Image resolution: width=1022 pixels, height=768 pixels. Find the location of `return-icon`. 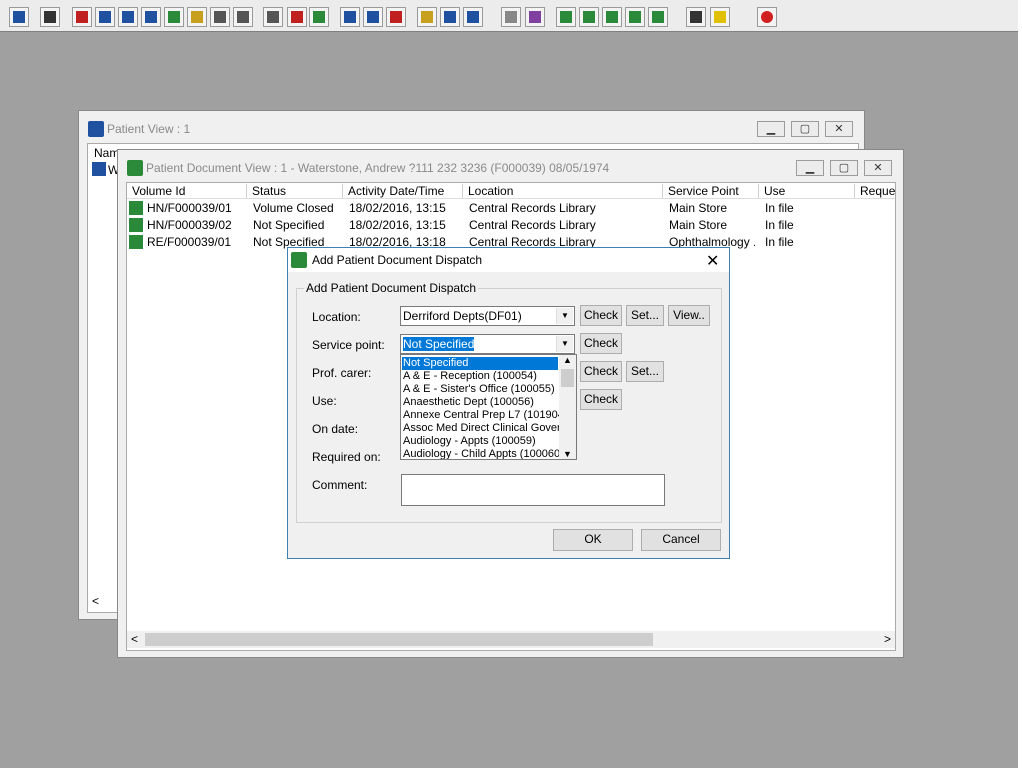

return-icon is located at coordinates (612, 17).